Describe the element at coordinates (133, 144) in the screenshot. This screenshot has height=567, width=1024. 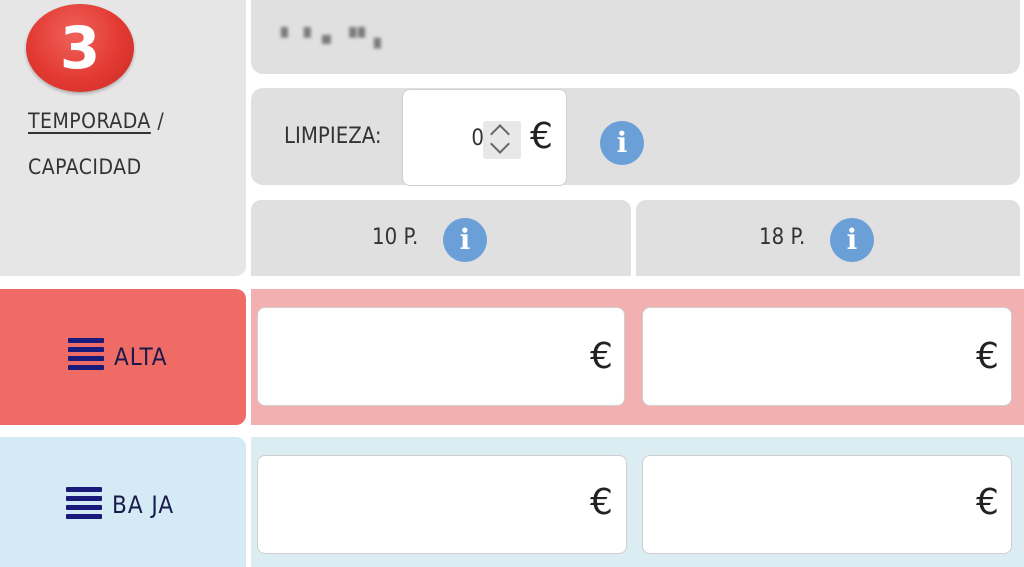
I see `header-title: TEMPORADA / CAPACIDAD` at that location.